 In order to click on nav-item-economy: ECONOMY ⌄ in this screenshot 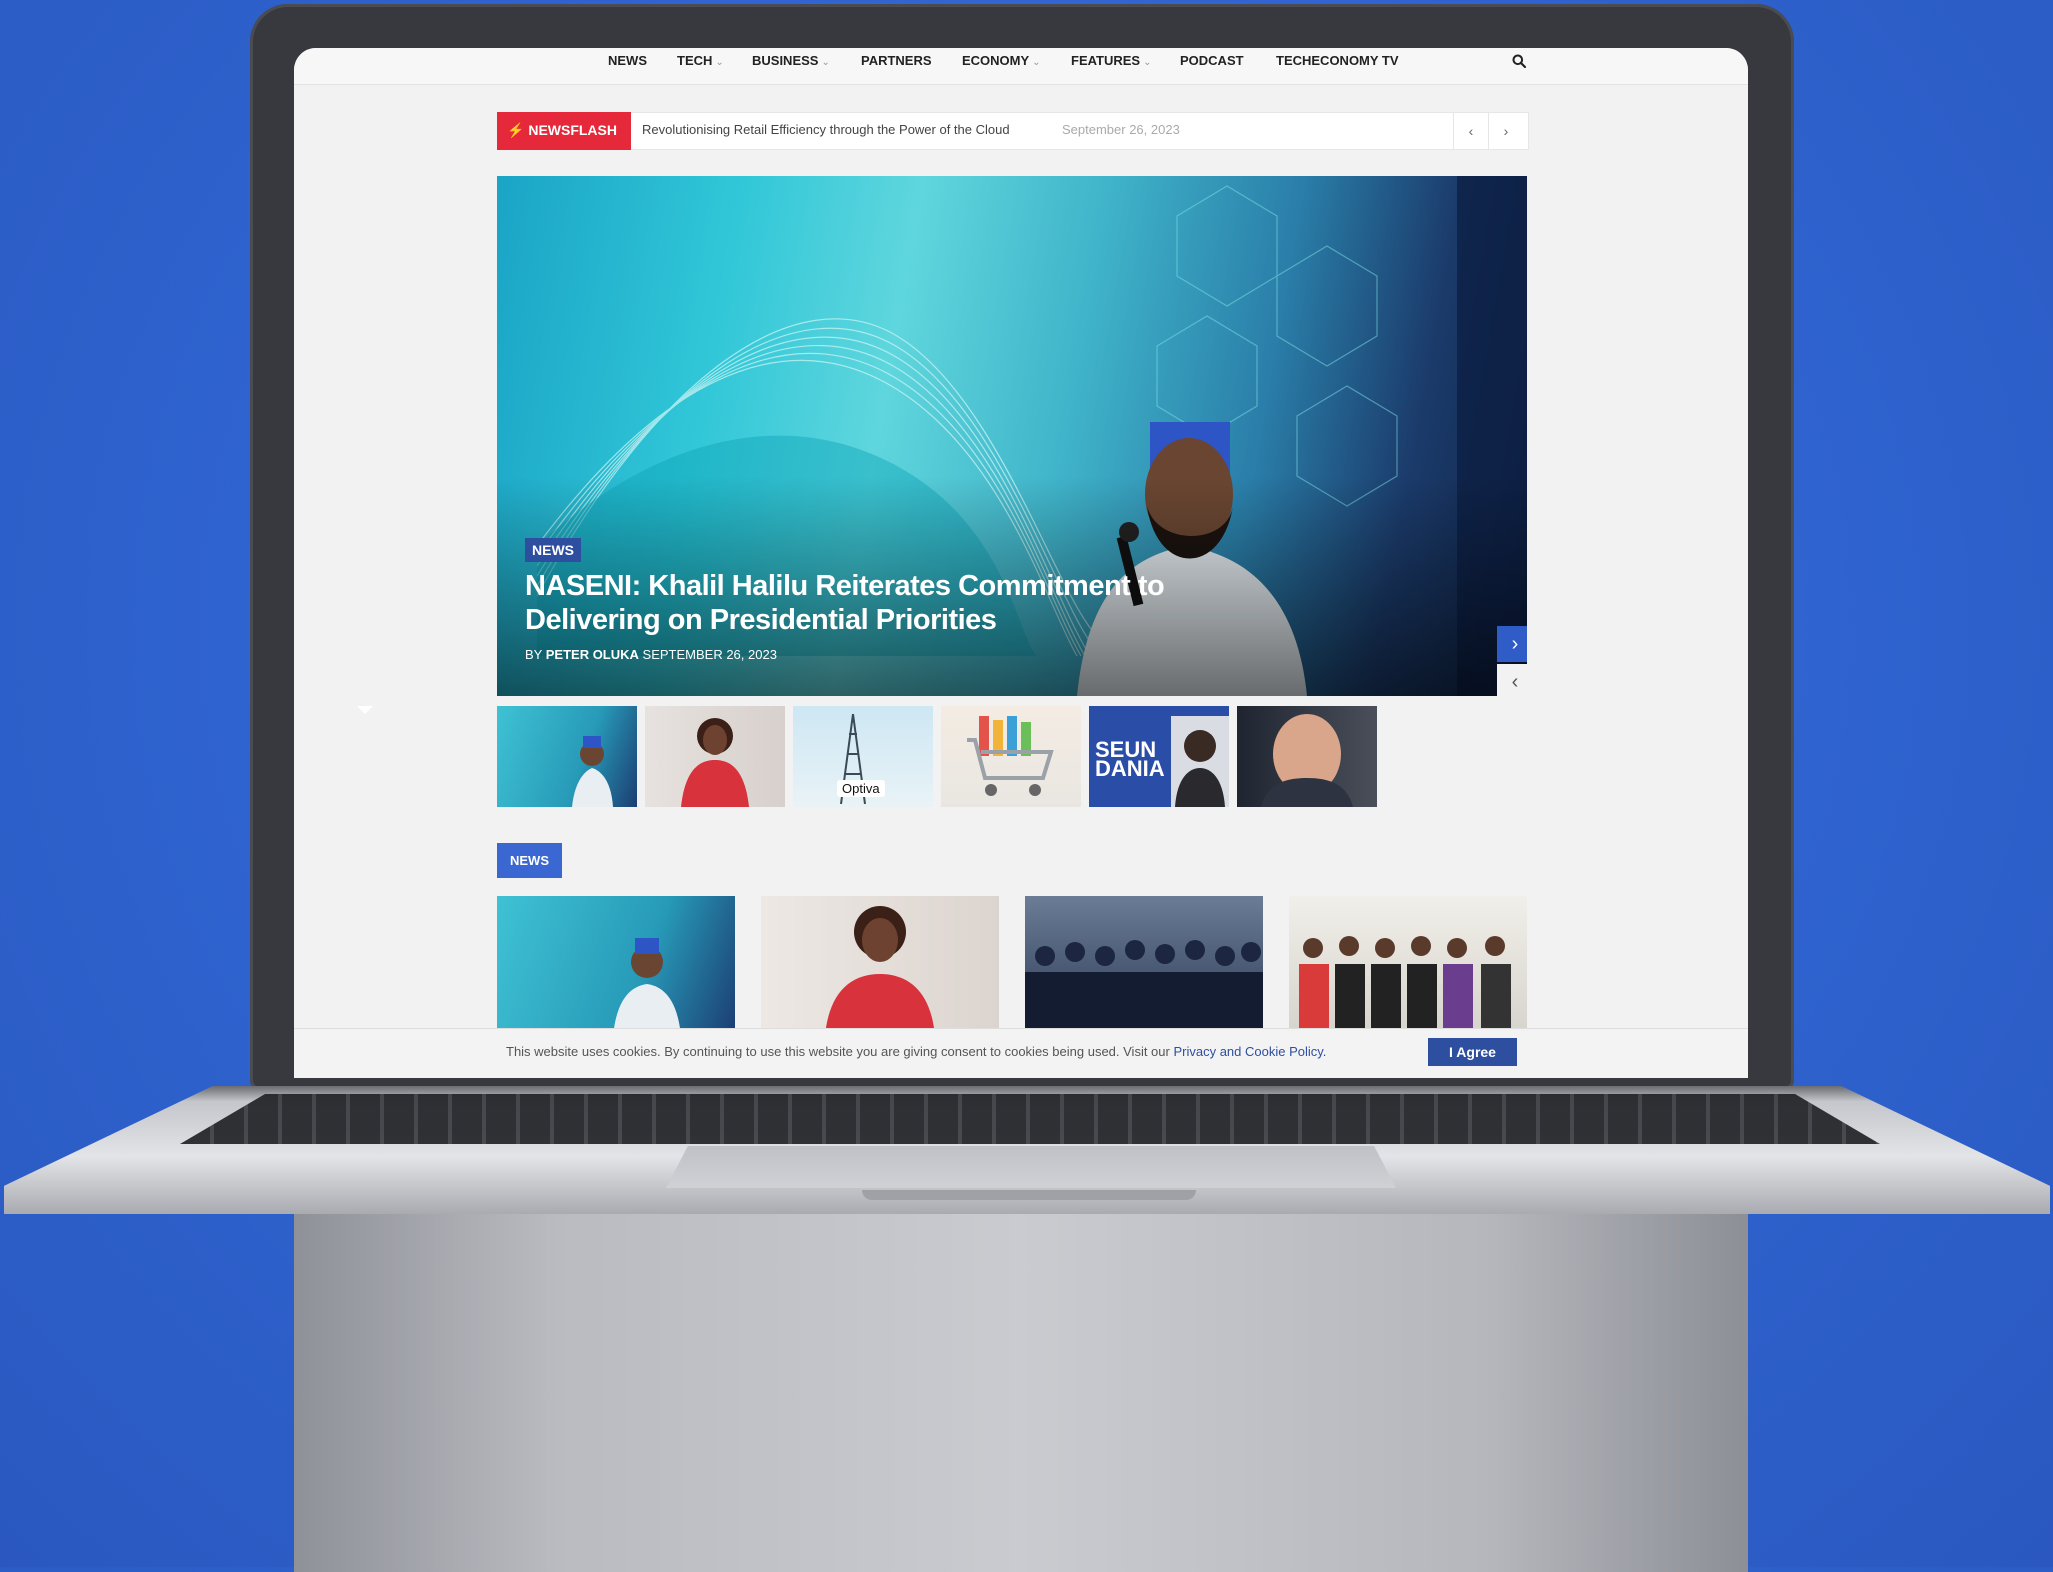, I will do `click(1001, 60)`.